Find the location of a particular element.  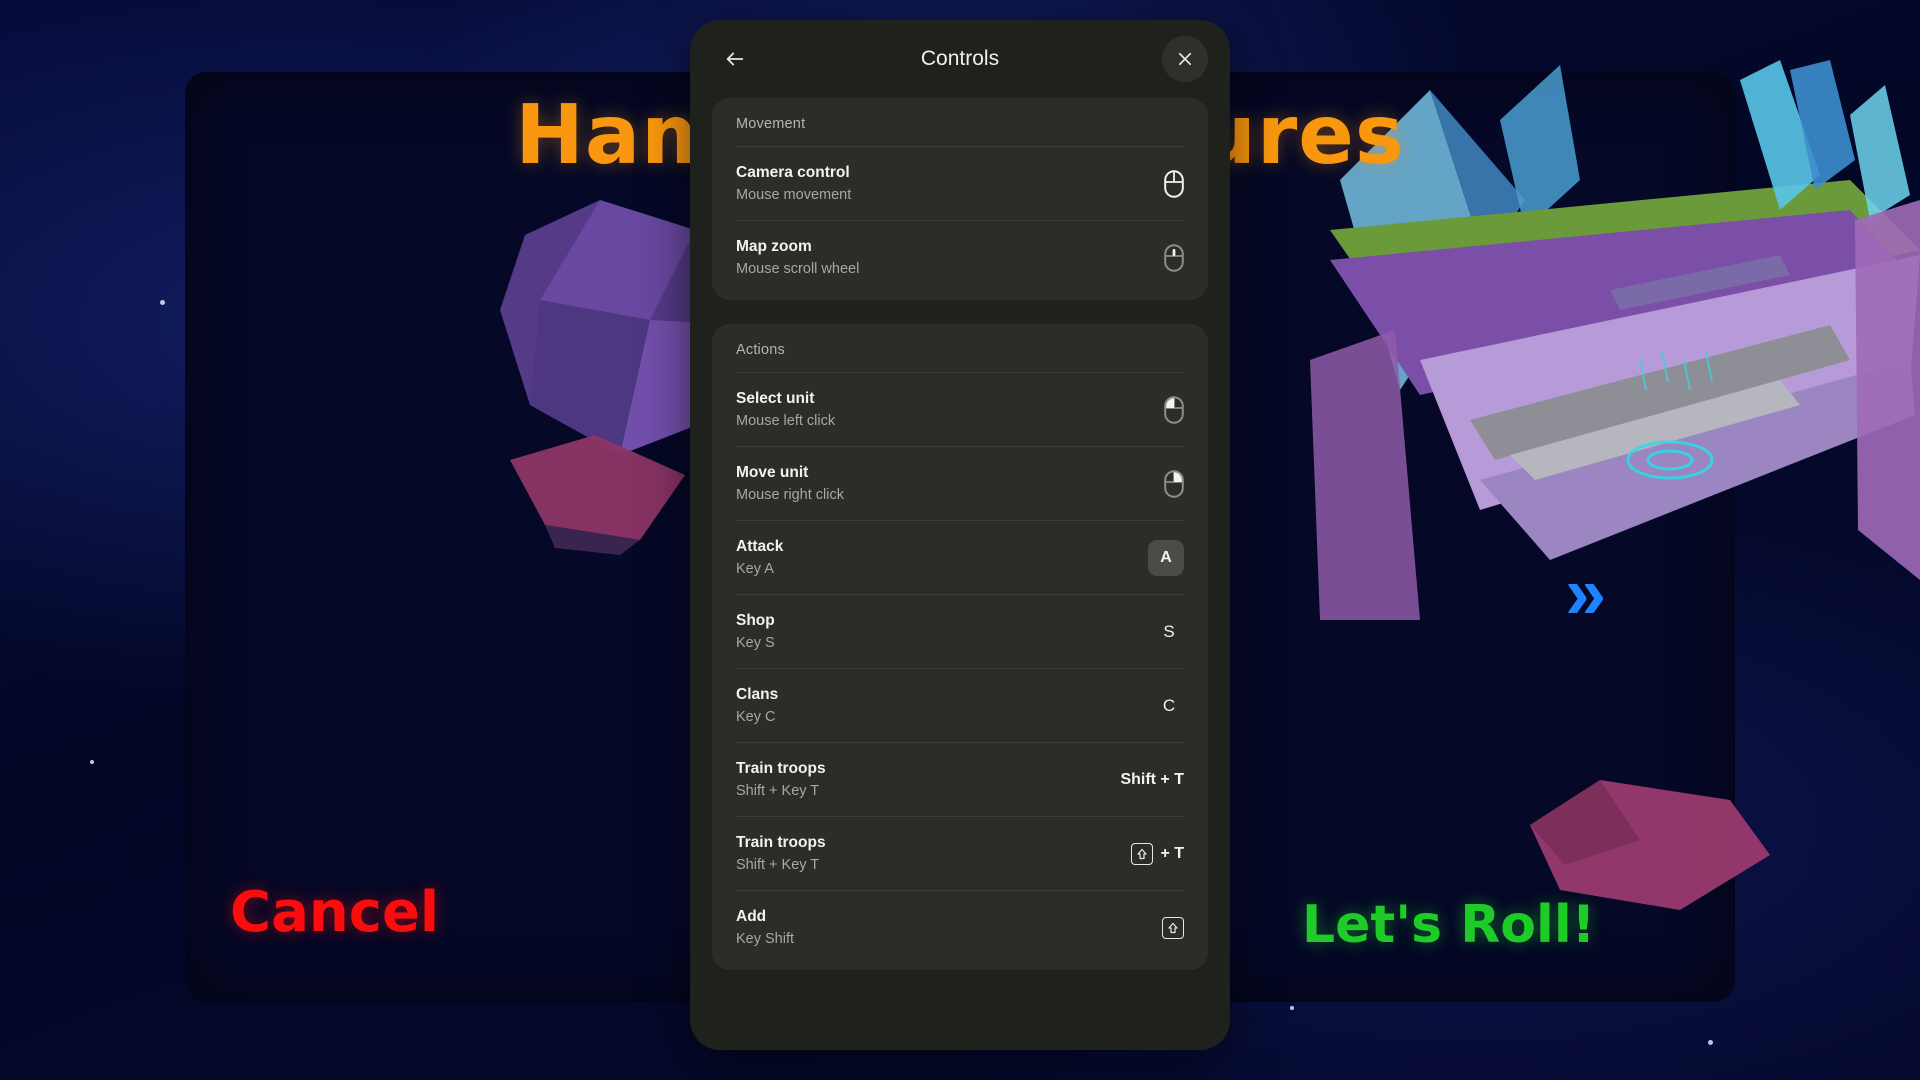

key-combo-text: Shift + T is located at coordinates (1152, 779).